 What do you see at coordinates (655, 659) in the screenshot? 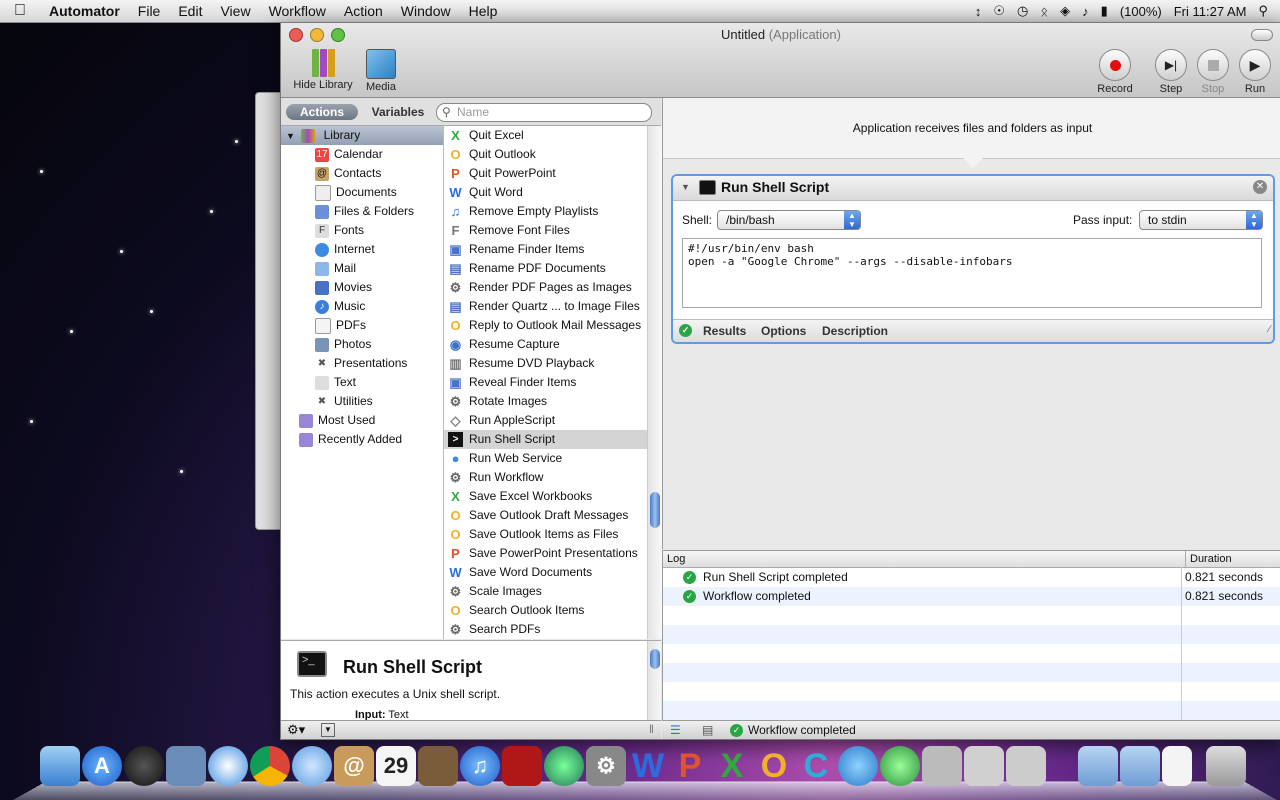
I see `description-scroll-thumb` at bounding box center [655, 659].